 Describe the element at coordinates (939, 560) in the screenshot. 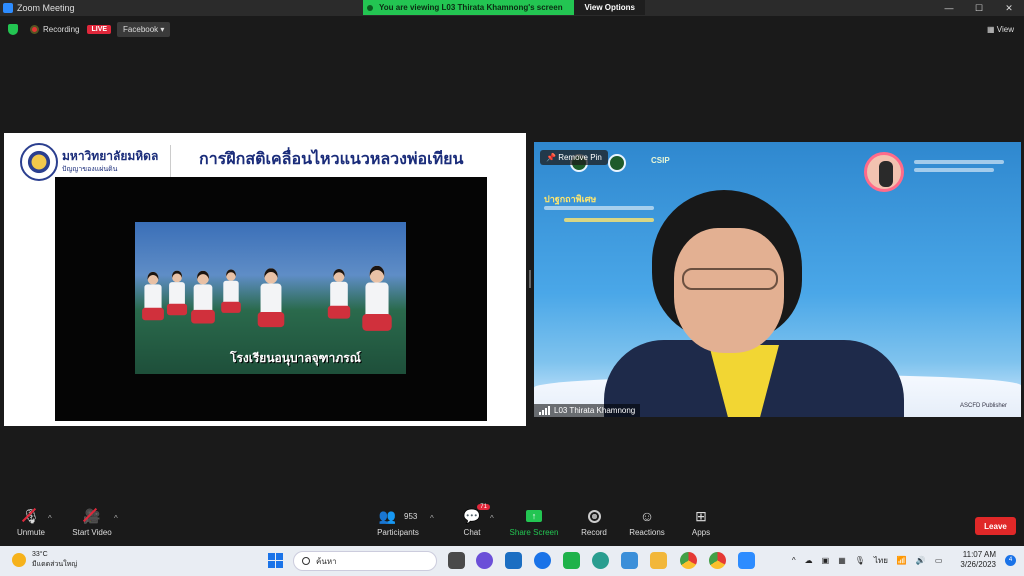

I see `battery-icon: ▭` at that location.